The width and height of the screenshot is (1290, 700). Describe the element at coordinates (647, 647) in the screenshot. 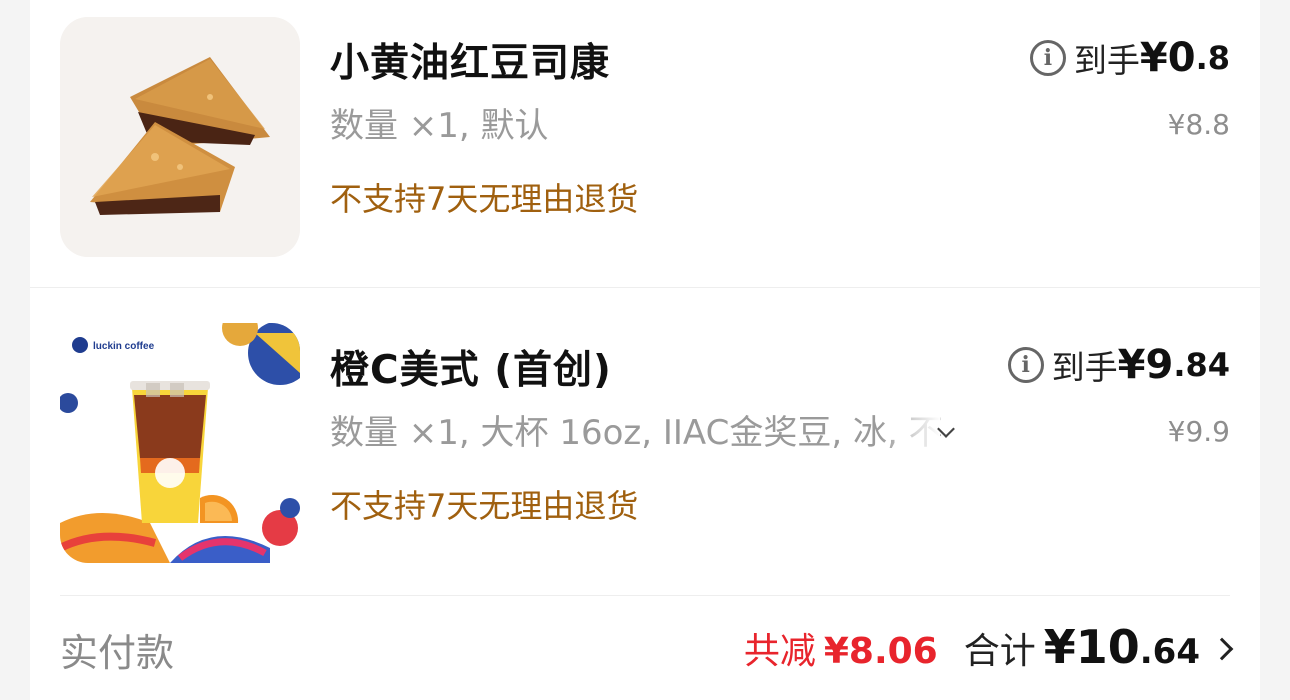

I see `payment-summary: 实付款 共减 ¥8.06 合计 ¥10 .64` at that location.